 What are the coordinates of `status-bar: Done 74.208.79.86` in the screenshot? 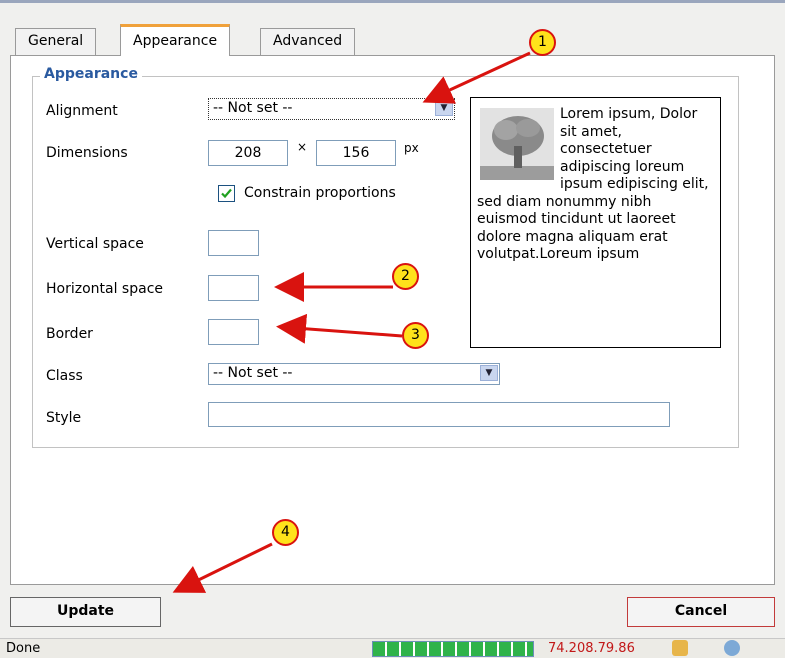 It's located at (392, 648).